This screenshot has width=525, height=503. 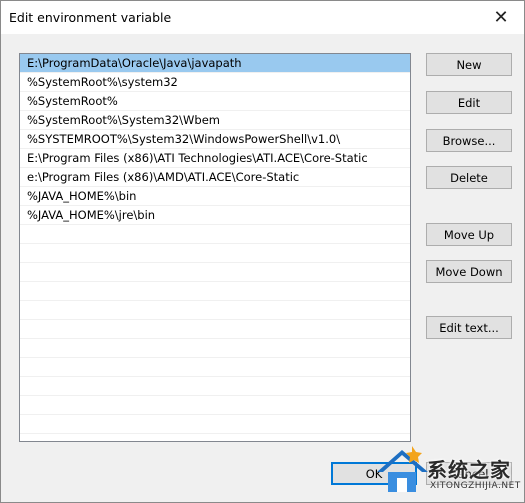 I want to click on delete-button: Delete, so click(x=469, y=177).